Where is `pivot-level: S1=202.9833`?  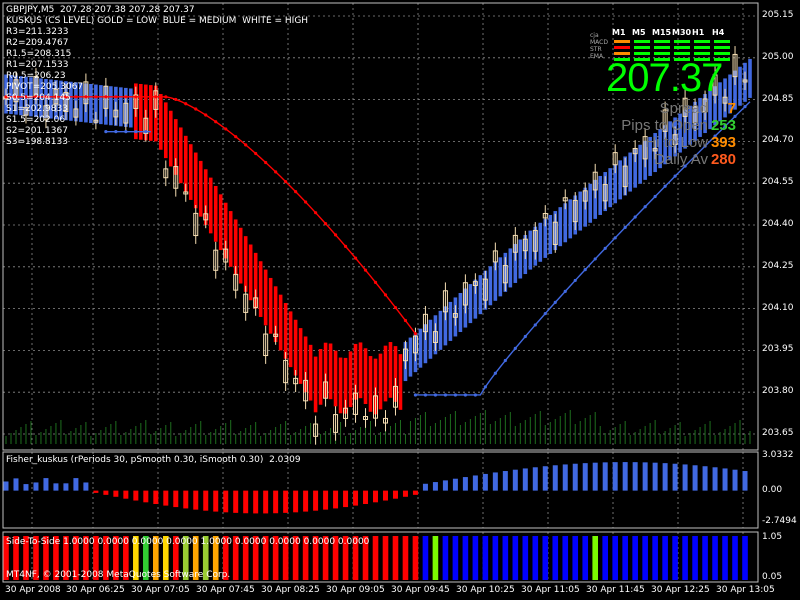
pivot-level: S1=202.9833 is located at coordinates (37, 109).